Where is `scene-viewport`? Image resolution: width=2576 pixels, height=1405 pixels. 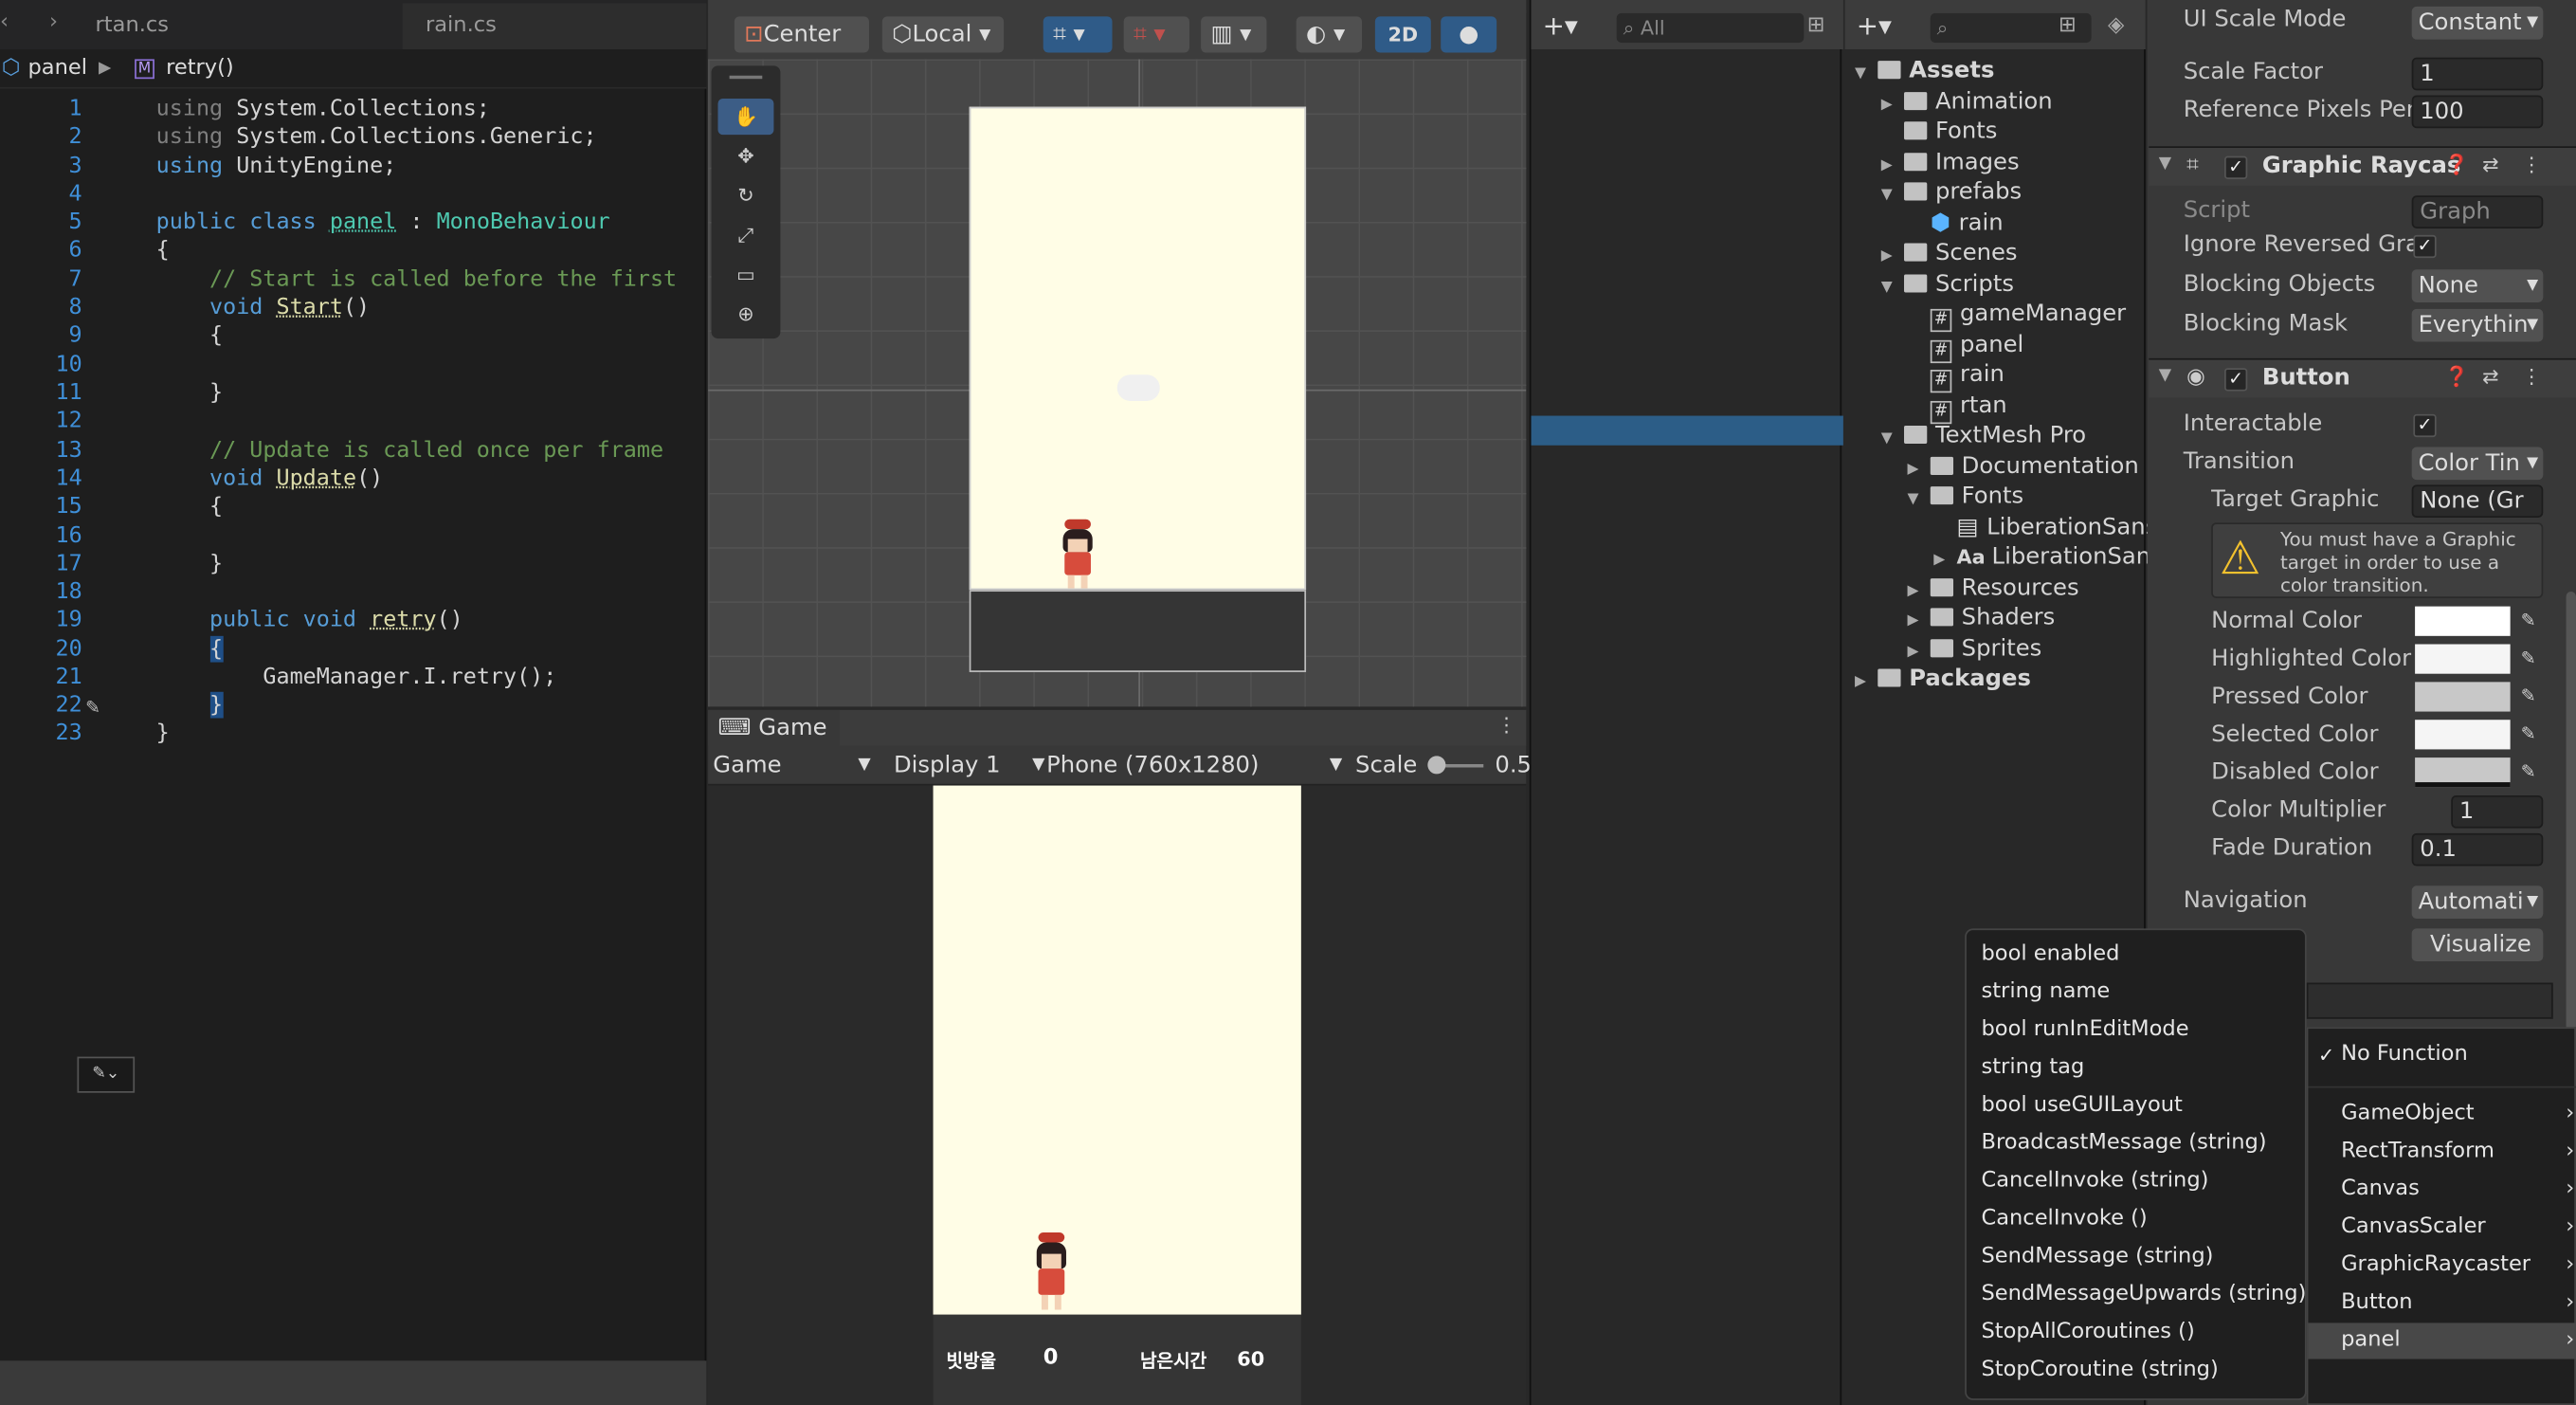 scene-viewport is located at coordinates (1117, 383).